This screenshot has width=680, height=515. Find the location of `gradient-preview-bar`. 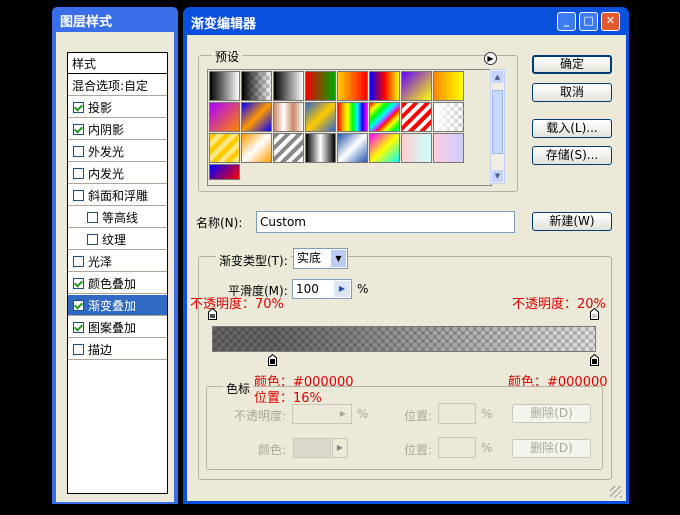

gradient-preview-bar is located at coordinates (404, 339).